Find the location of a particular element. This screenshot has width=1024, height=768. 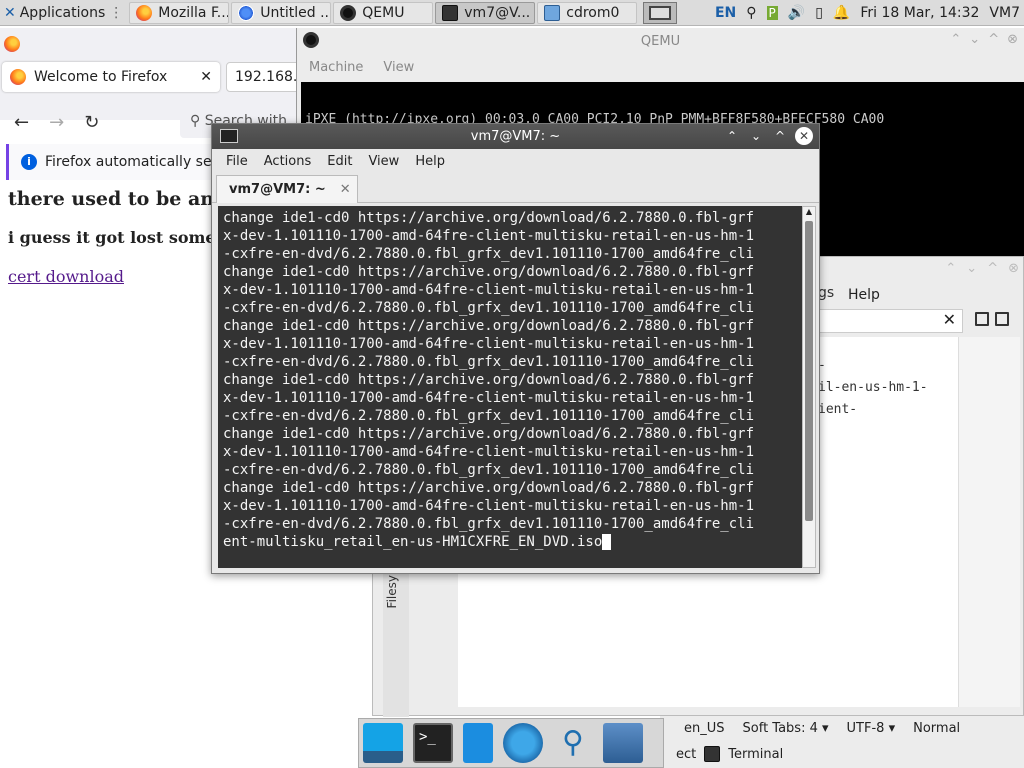

tab-label: vm7@VM7: ~ is located at coordinates (277, 189).